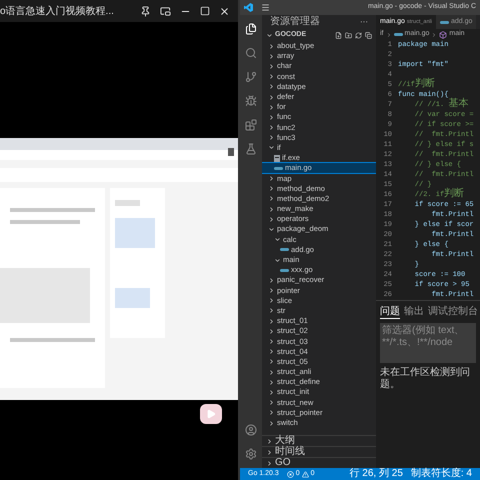 The image size is (480, 480). What do you see at coordinates (277, 158) in the screenshot?
I see `binary-file-icon` at bounding box center [277, 158].